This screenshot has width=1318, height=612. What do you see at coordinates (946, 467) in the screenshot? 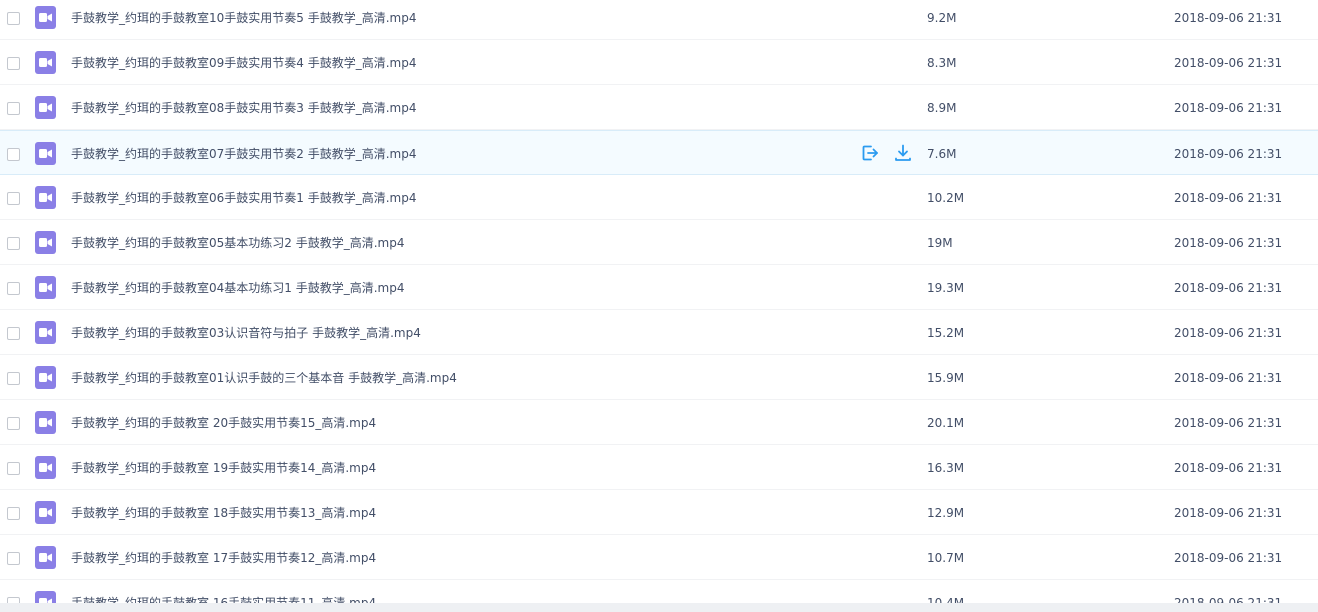
I see `file-size: 16.3M` at bounding box center [946, 467].